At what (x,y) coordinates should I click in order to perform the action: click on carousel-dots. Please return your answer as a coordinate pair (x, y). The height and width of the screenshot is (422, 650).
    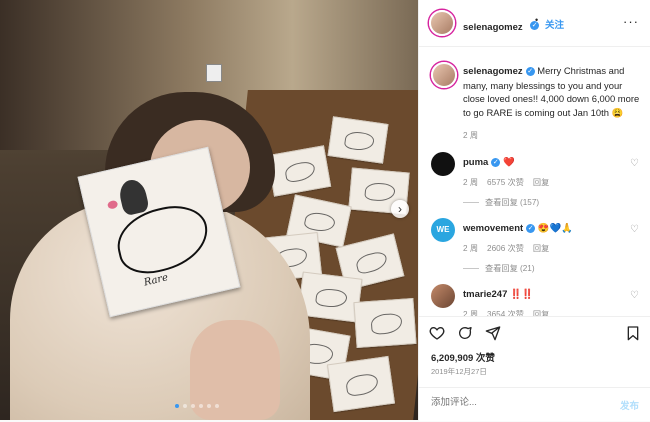
    Looking at the image, I should click on (197, 406).